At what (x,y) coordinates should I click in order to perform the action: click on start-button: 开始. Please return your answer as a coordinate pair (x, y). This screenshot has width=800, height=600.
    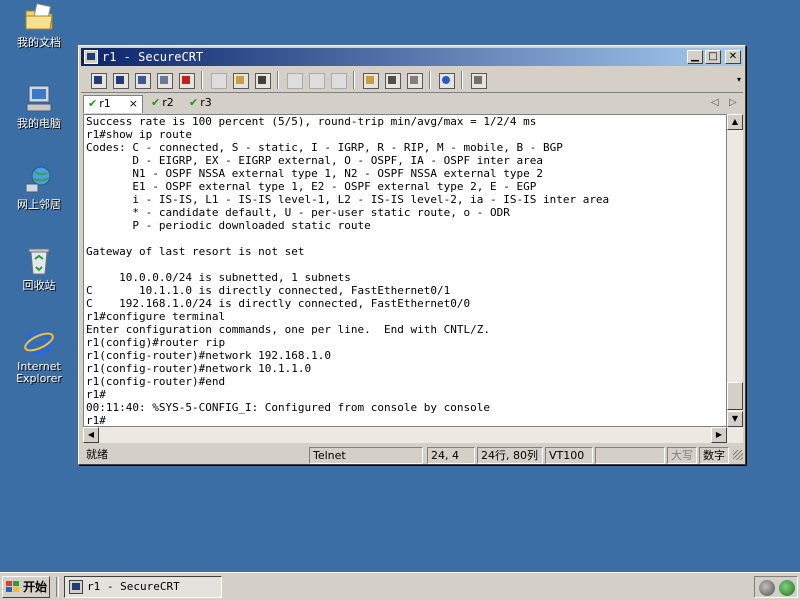
    Looking at the image, I should click on (26, 587).